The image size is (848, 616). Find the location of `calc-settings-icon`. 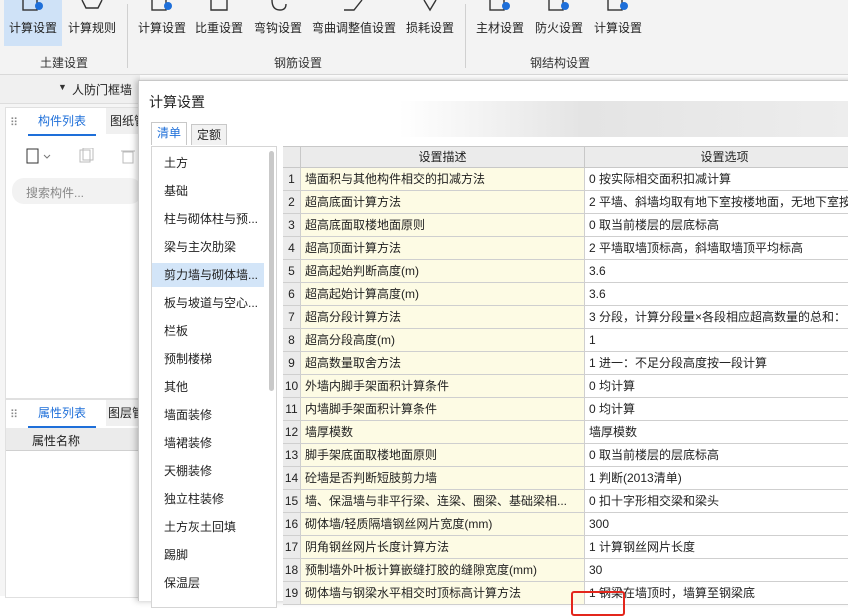

calc-settings-icon is located at coordinates (32, 5).